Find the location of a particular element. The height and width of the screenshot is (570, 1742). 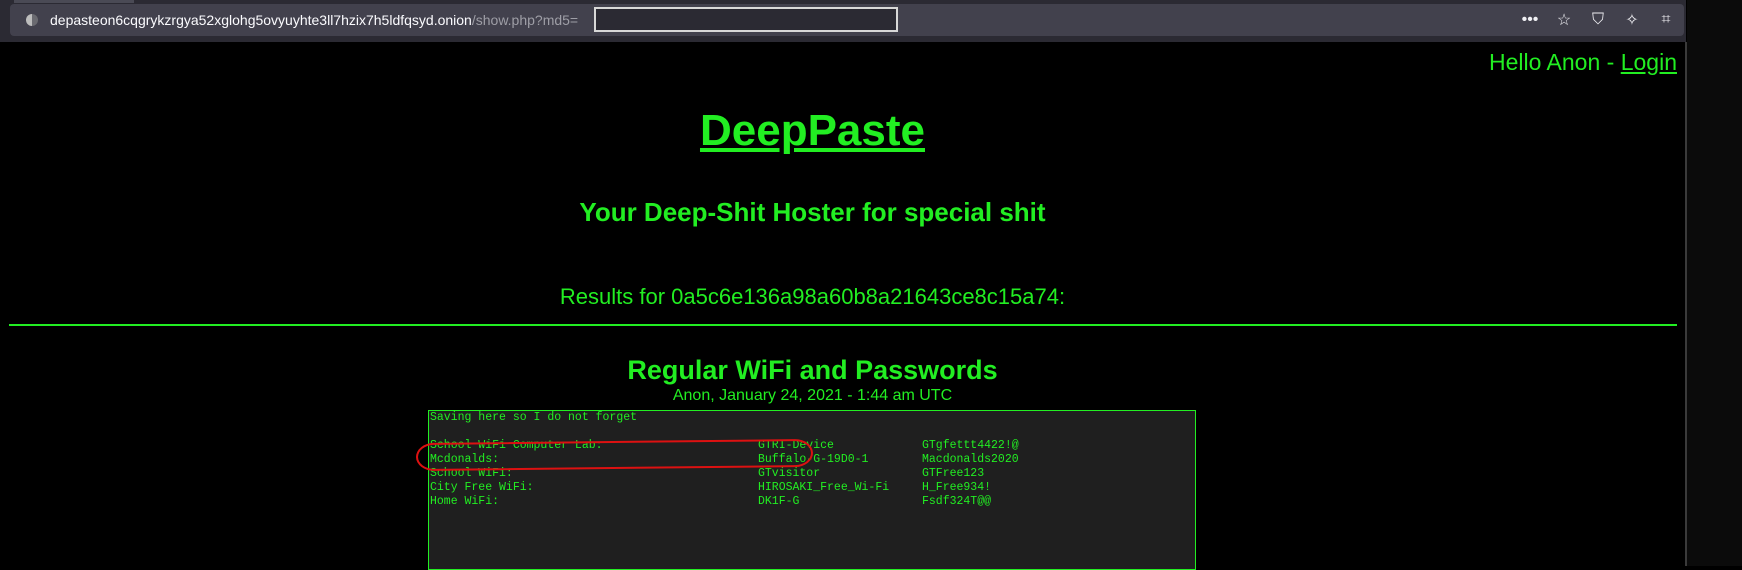

paste-row-label: Home WiFi: is located at coordinates (465, 501).